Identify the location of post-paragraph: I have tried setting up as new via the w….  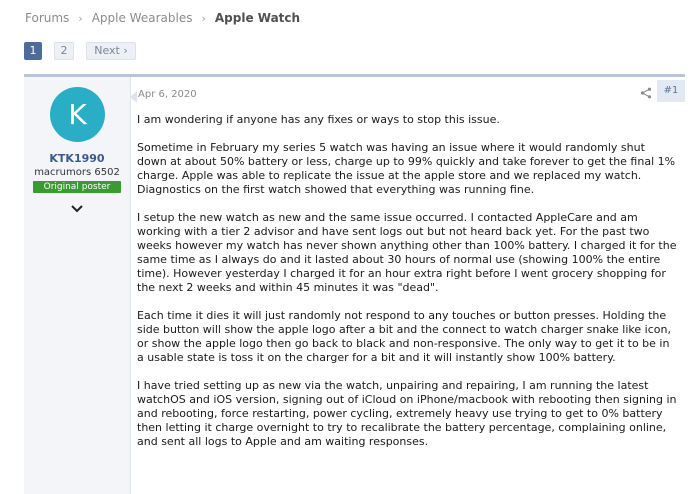
(407, 413).